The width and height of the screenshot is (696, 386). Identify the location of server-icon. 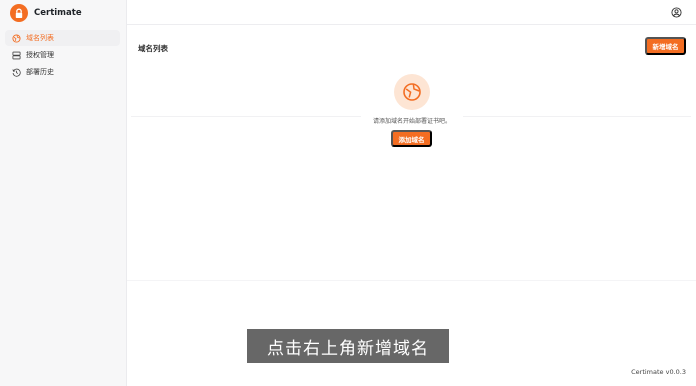
(16, 55).